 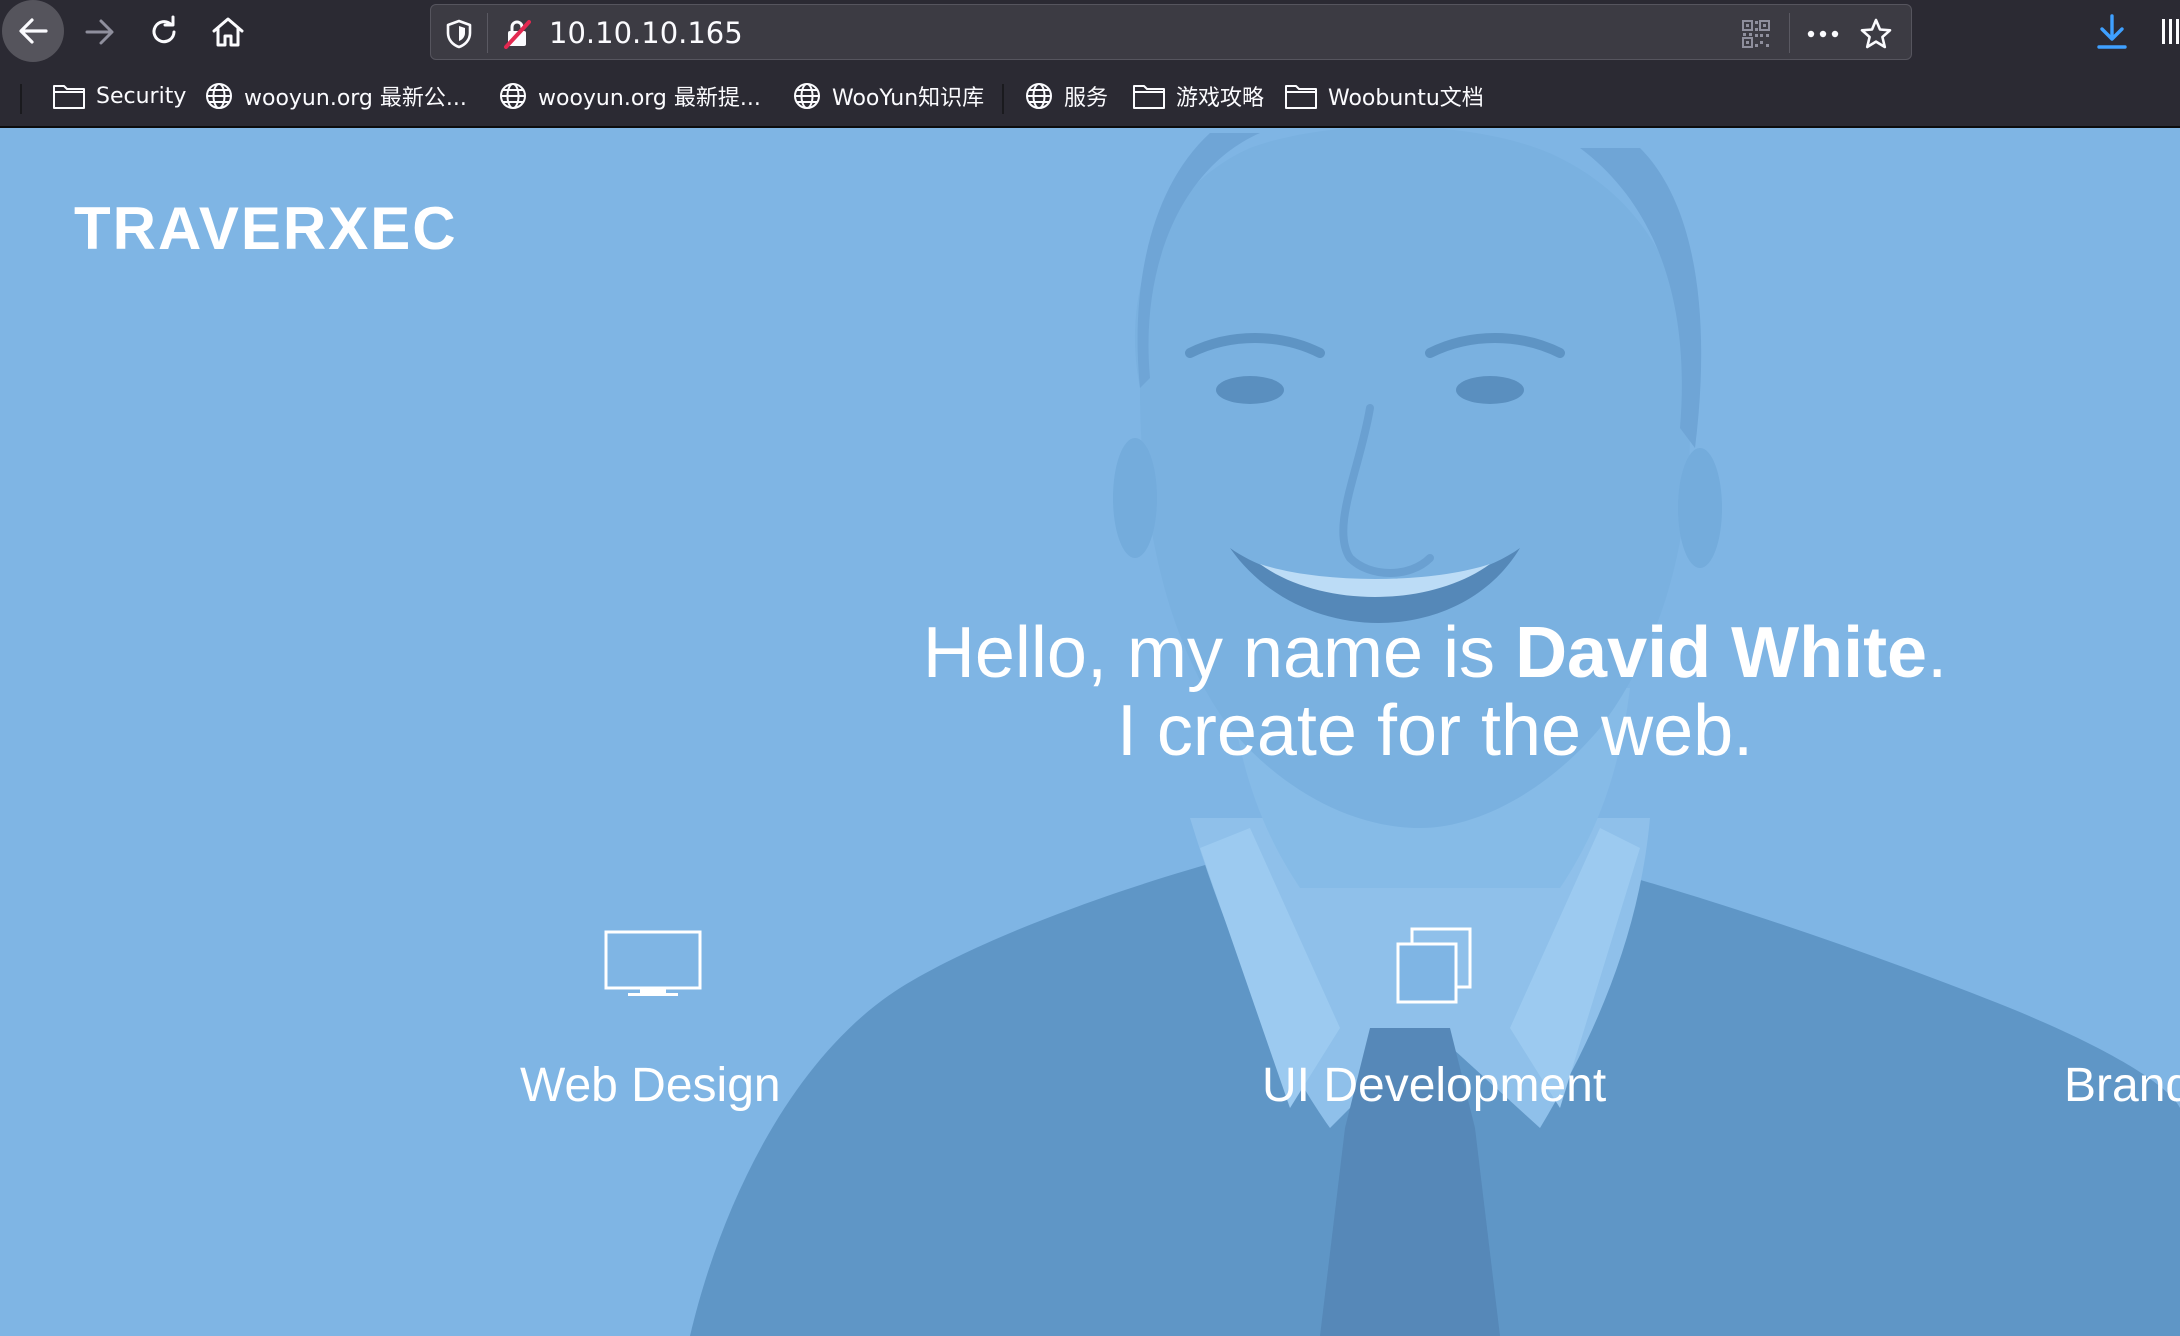 I want to click on home-icon, so click(x=228, y=32).